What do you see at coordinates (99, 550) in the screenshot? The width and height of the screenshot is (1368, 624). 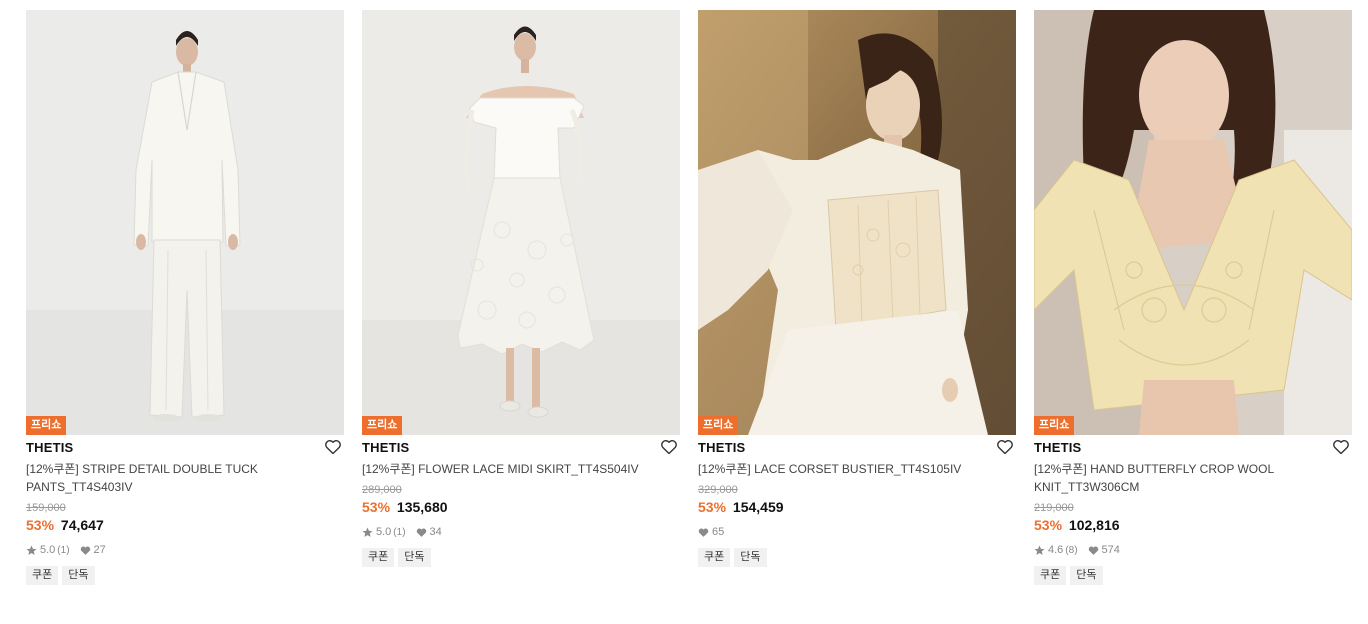 I see `like-count-value: 27` at bounding box center [99, 550].